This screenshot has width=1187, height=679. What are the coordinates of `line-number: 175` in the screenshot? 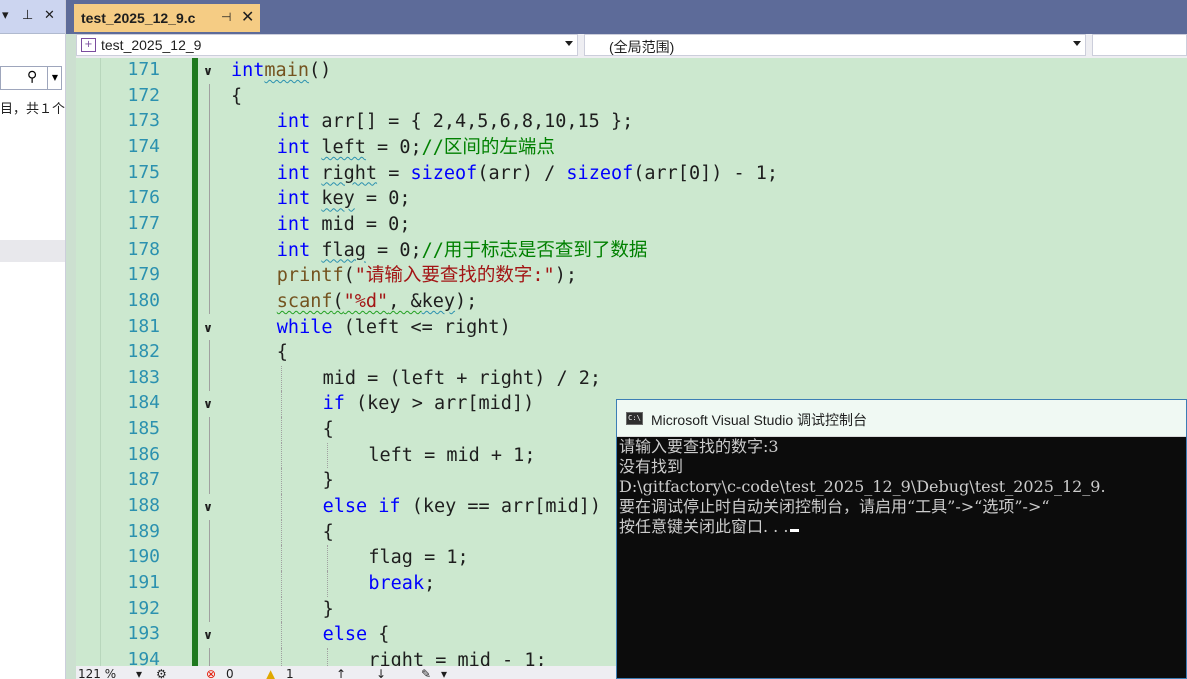 It's located at (143, 172).